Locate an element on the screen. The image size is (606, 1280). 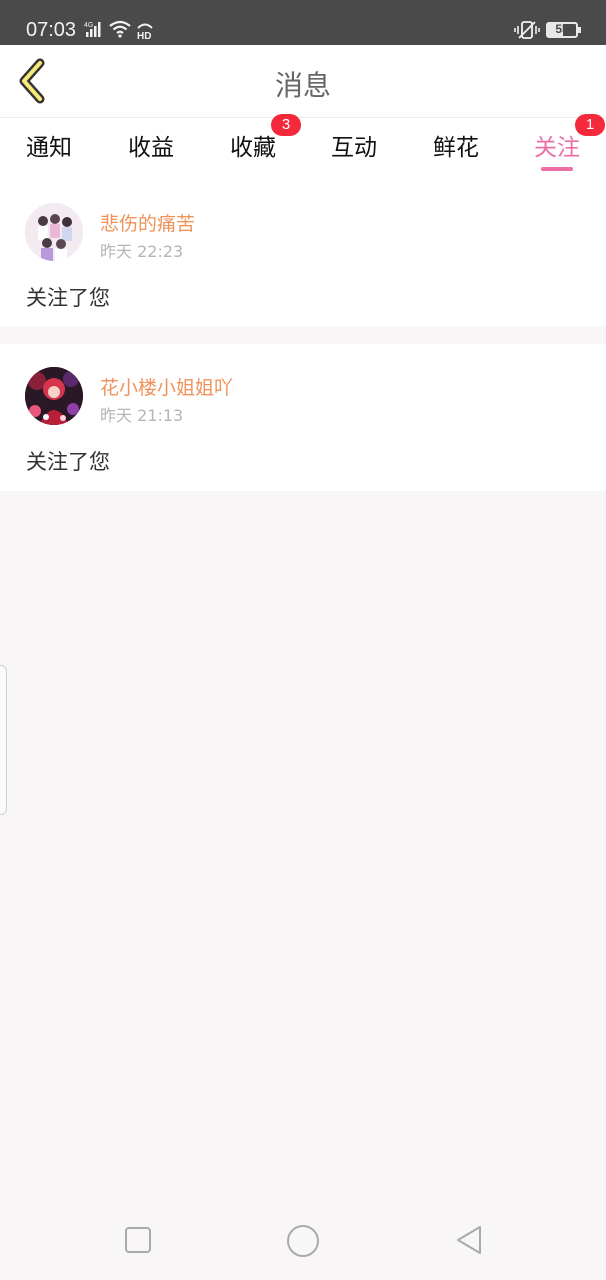
page-title: 消息 is located at coordinates (302, 85).